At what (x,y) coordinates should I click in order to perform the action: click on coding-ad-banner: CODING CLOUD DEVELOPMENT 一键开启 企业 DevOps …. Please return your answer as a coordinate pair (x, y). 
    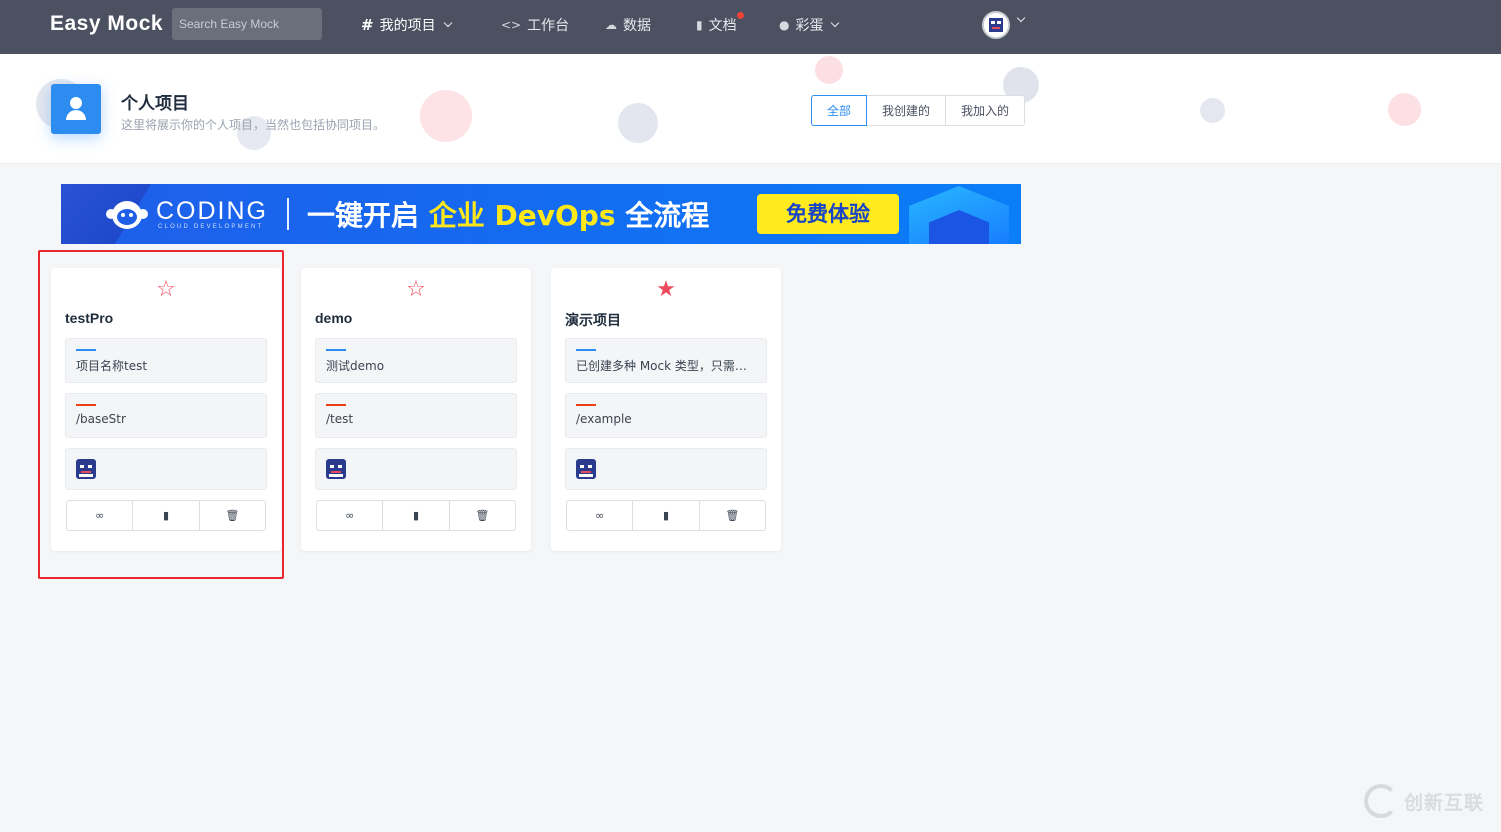
    Looking at the image, I should click on (541, 214).